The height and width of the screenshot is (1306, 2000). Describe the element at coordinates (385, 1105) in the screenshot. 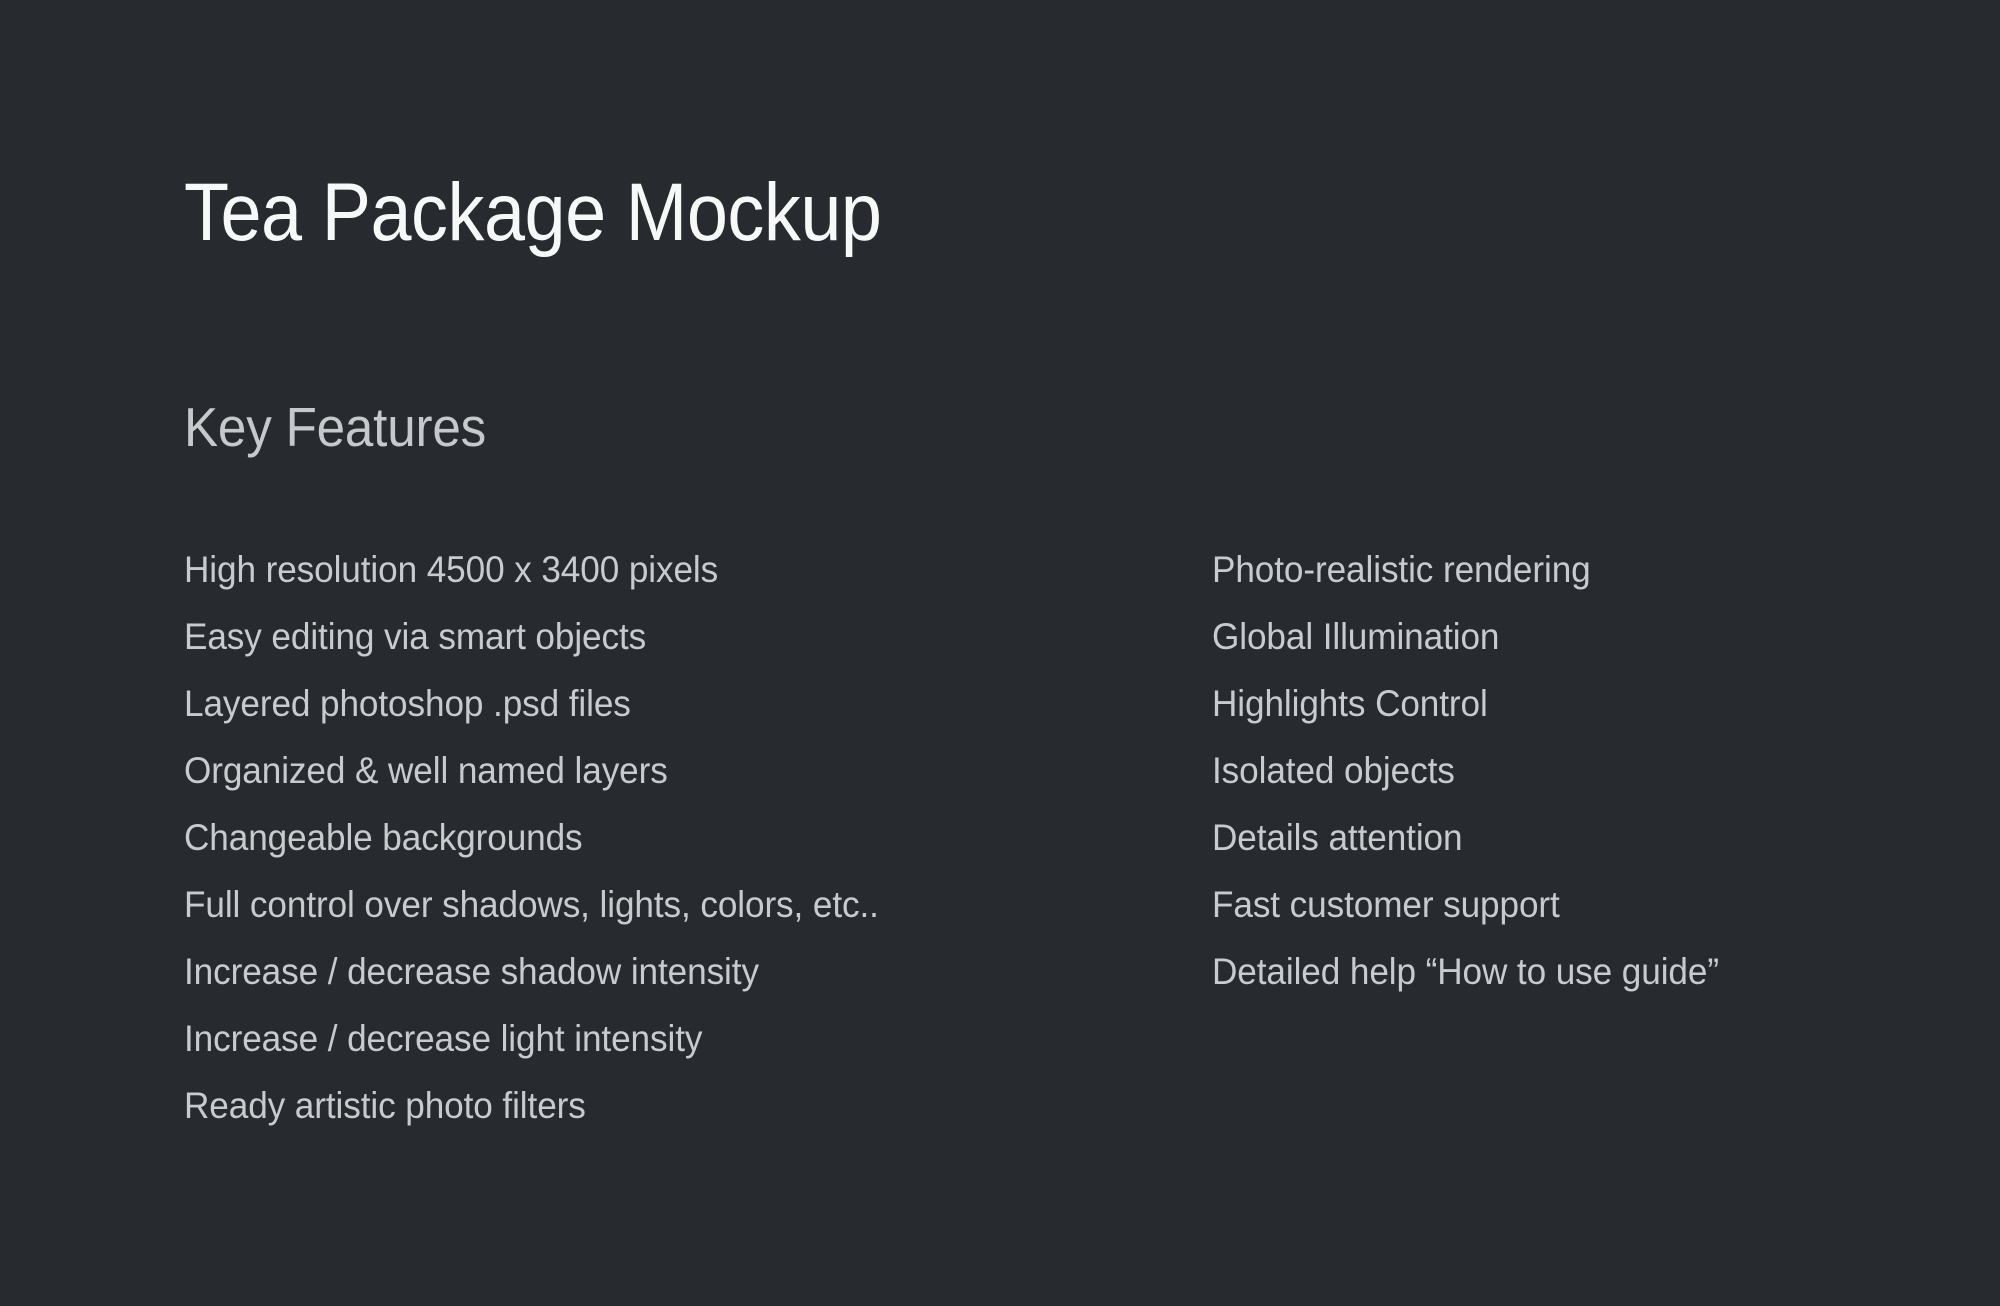

I see `feature-item: Ready artistic photo filters` at that location.